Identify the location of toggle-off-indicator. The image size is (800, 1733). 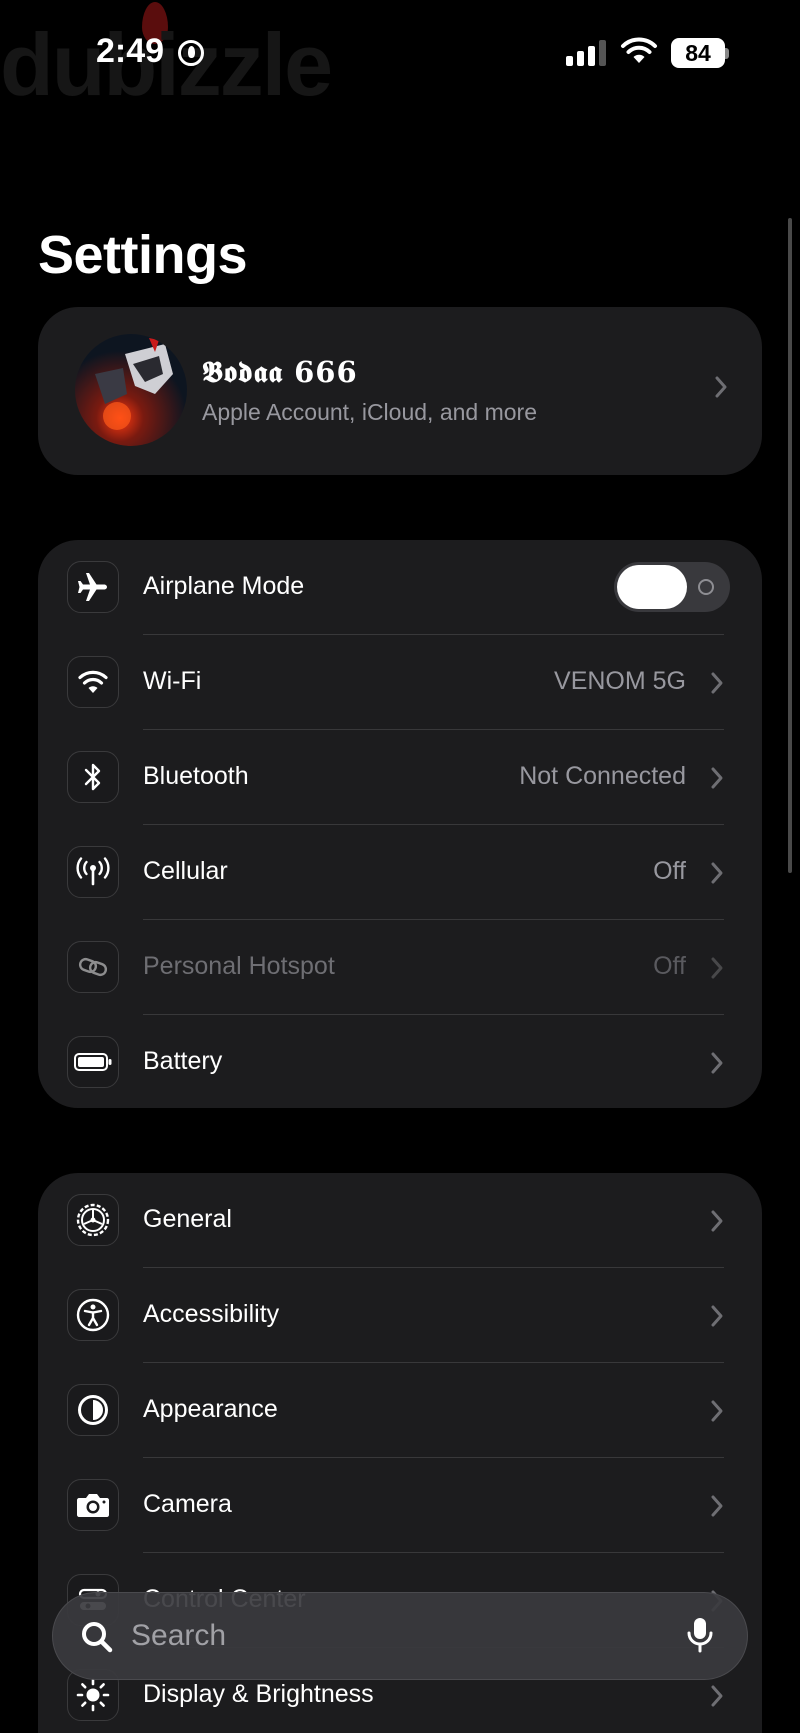
(706, 587).